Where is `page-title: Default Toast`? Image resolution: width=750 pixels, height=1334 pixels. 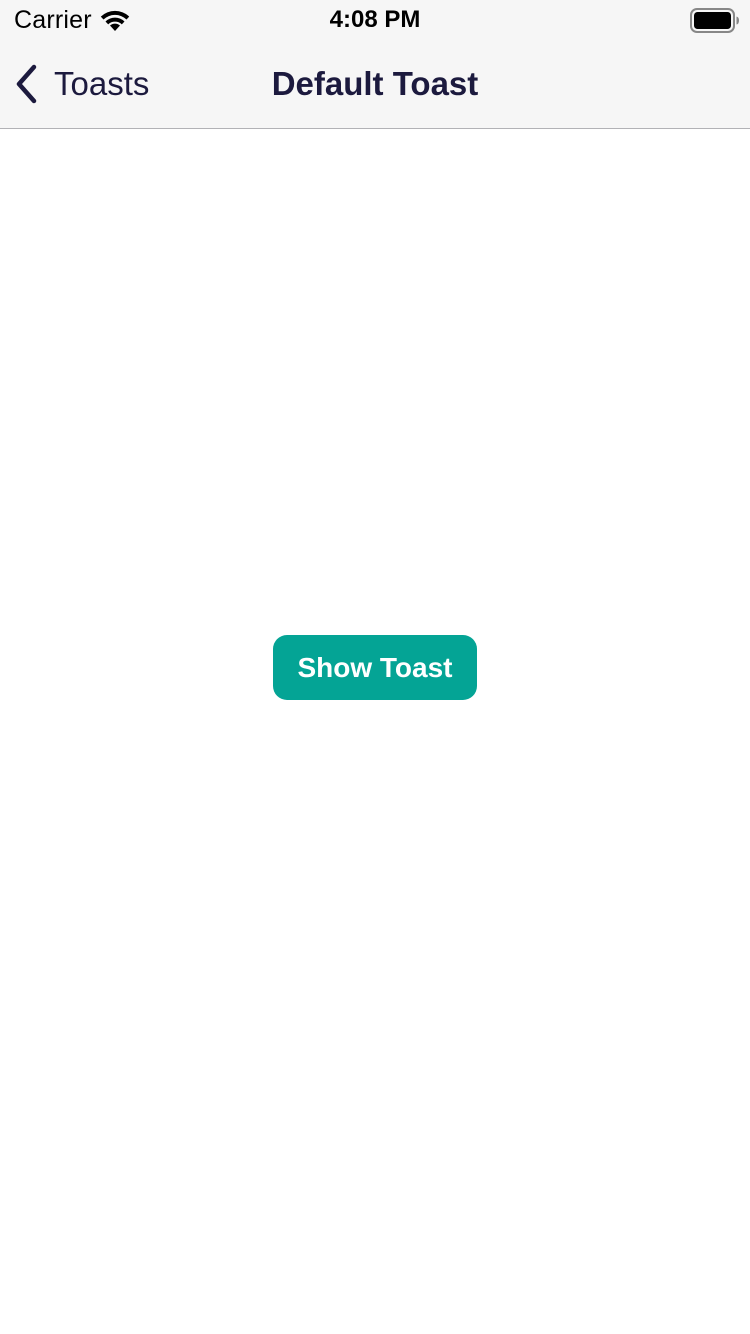
page-title: Default Toast is located at coordinates (375, 83).